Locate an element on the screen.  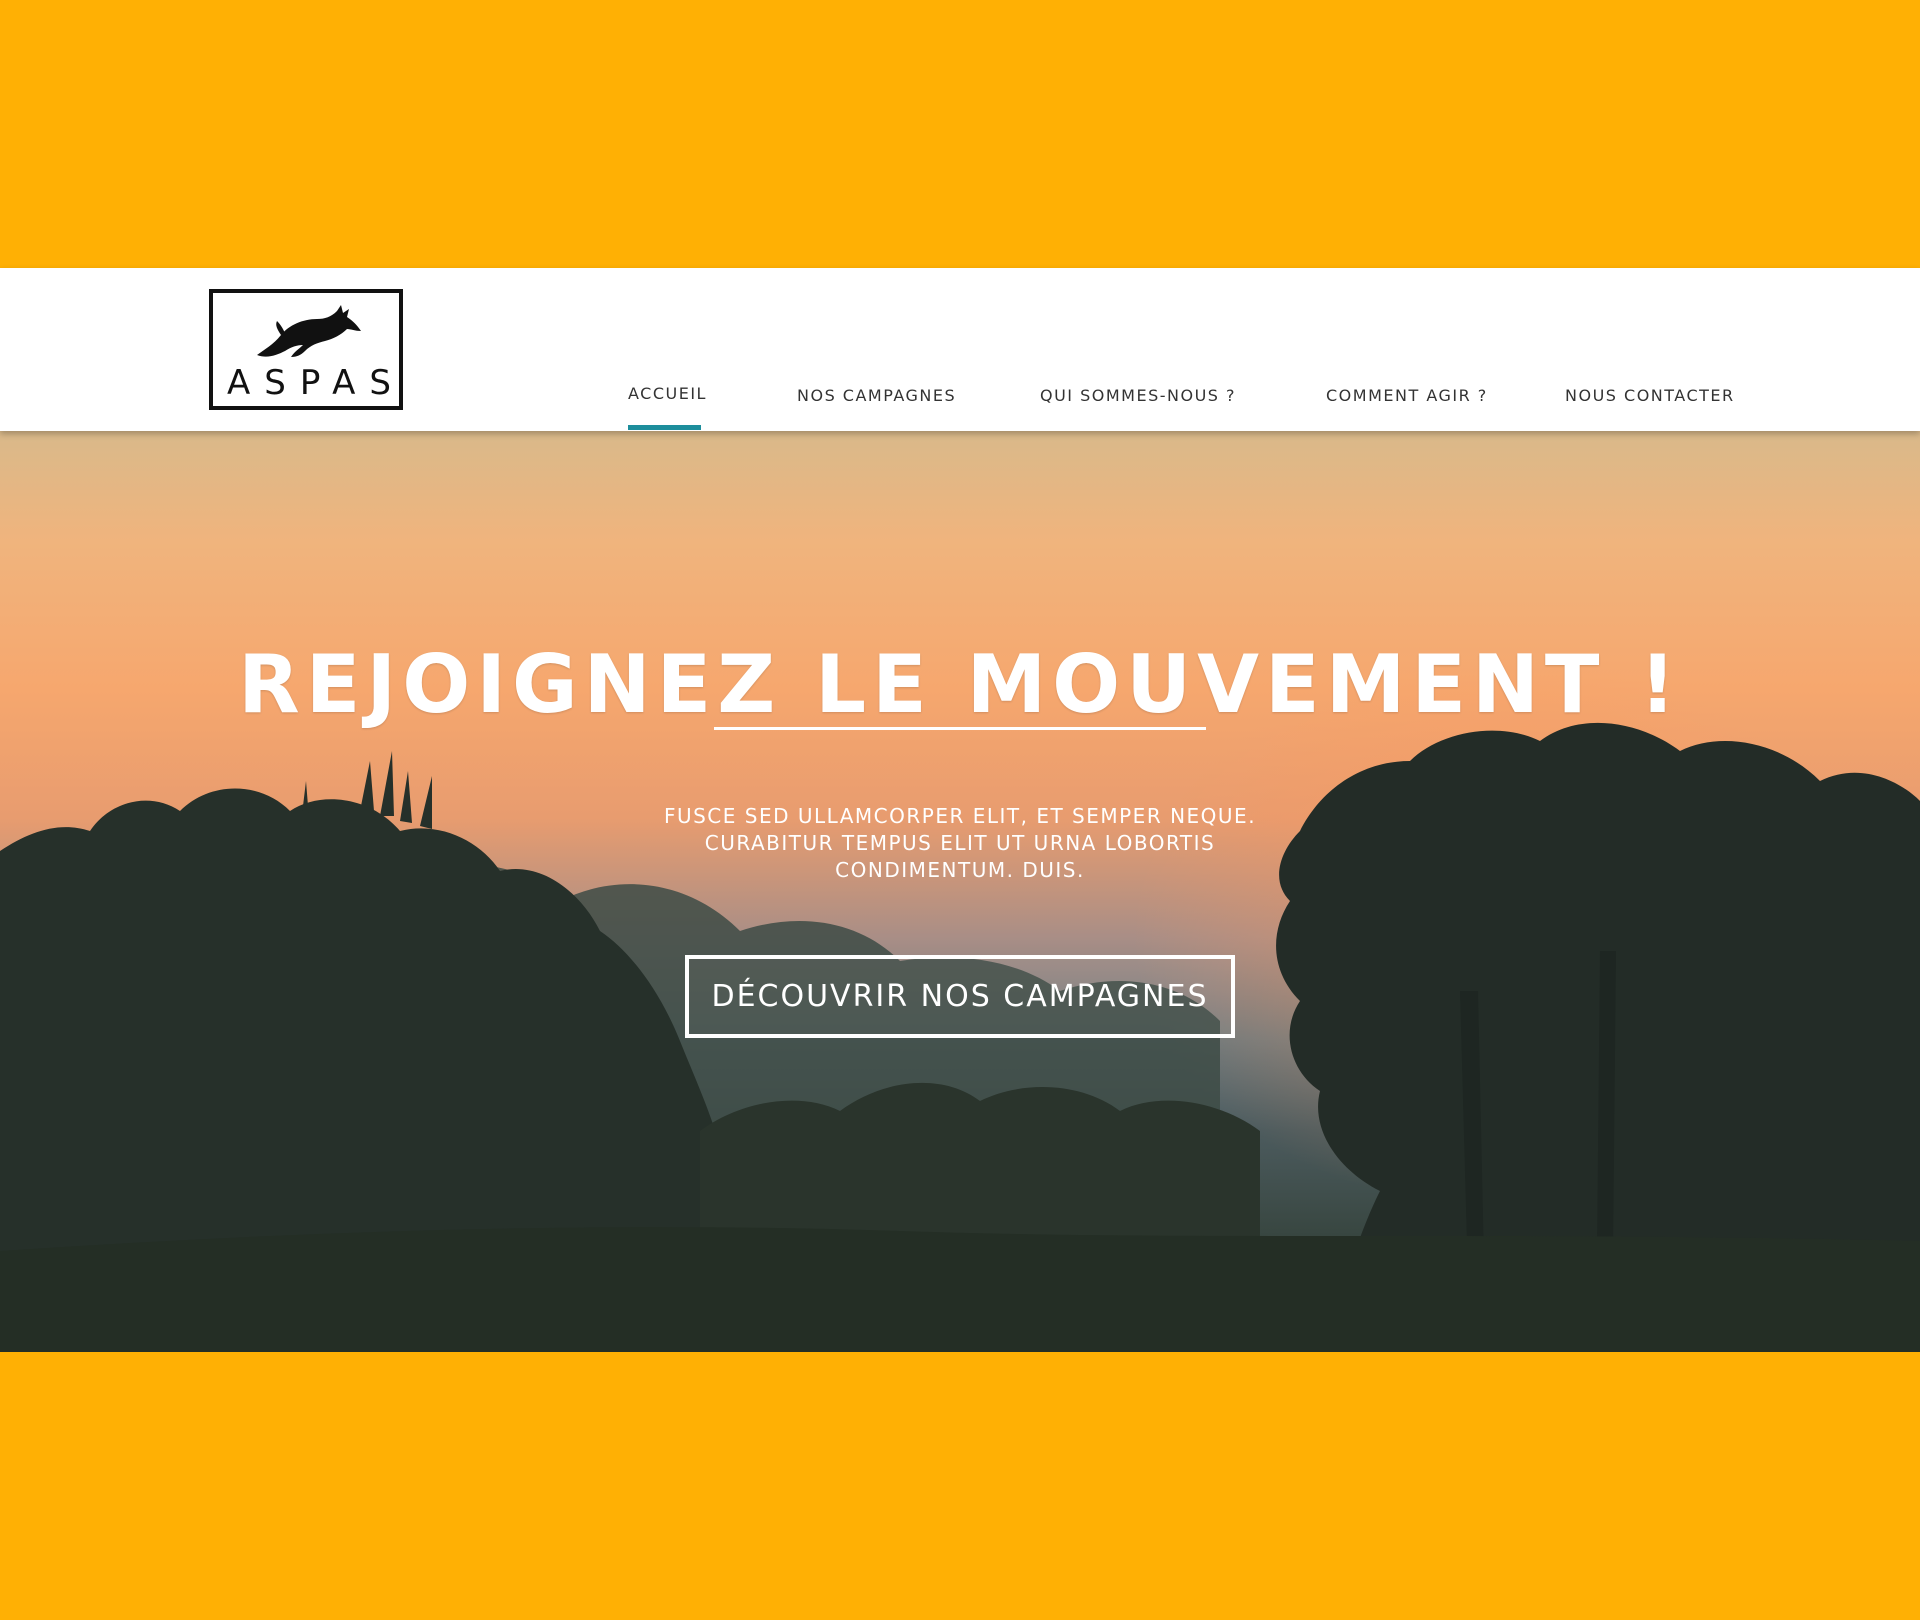
nav-item-qui-sommes-nous: QUI SOMMES-NOUS ? is located at coordinates (1138, 395).